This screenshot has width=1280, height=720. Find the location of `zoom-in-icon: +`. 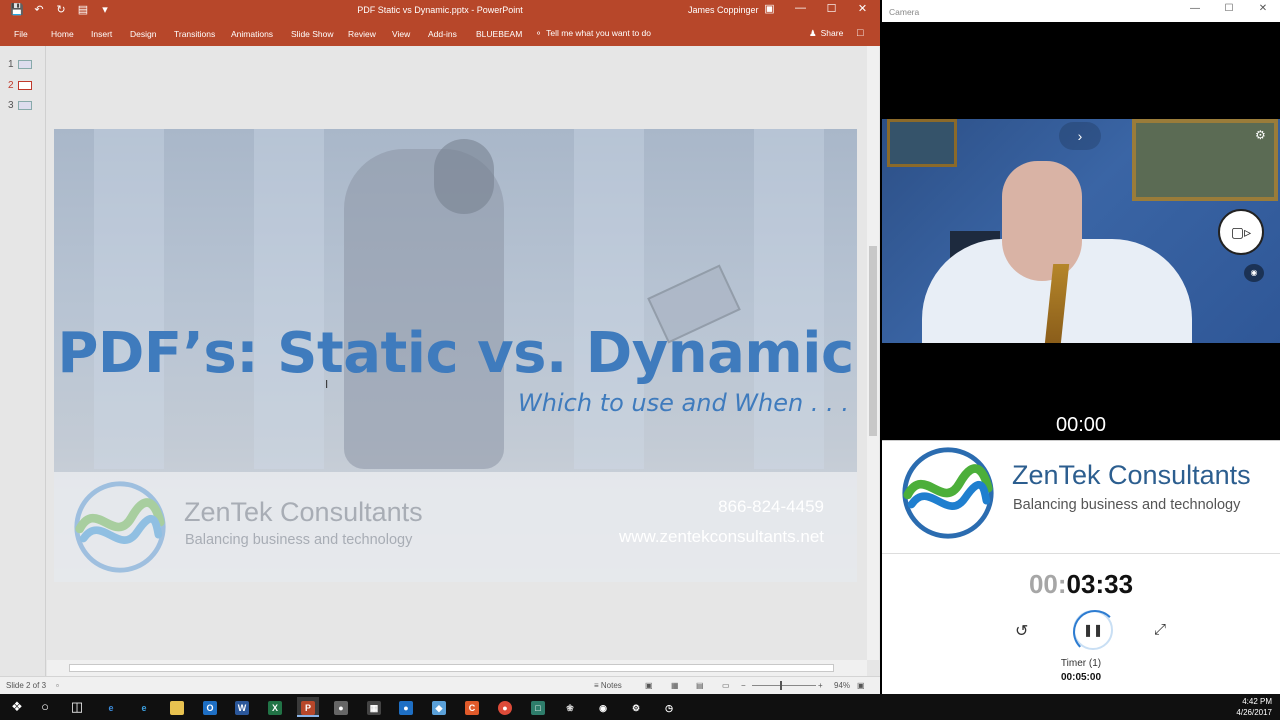

zoom-in-icon: + is located at coordinates (820, 685).